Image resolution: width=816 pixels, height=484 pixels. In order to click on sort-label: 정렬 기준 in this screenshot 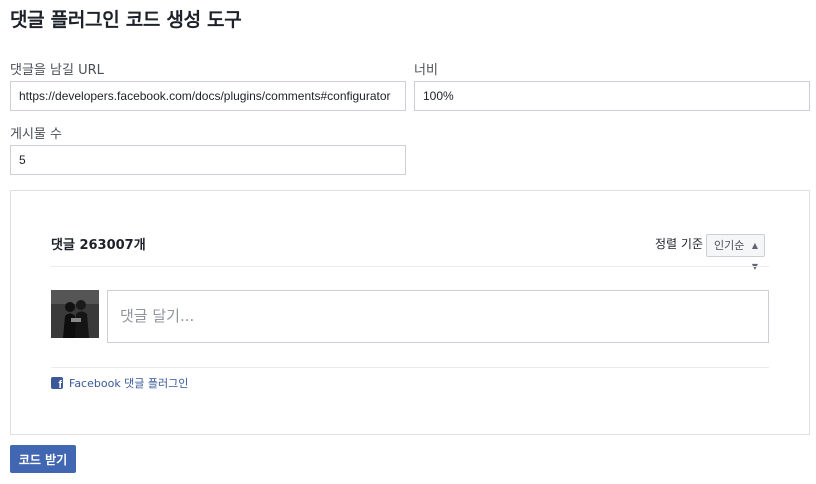, I will do `click(679, 244)`.